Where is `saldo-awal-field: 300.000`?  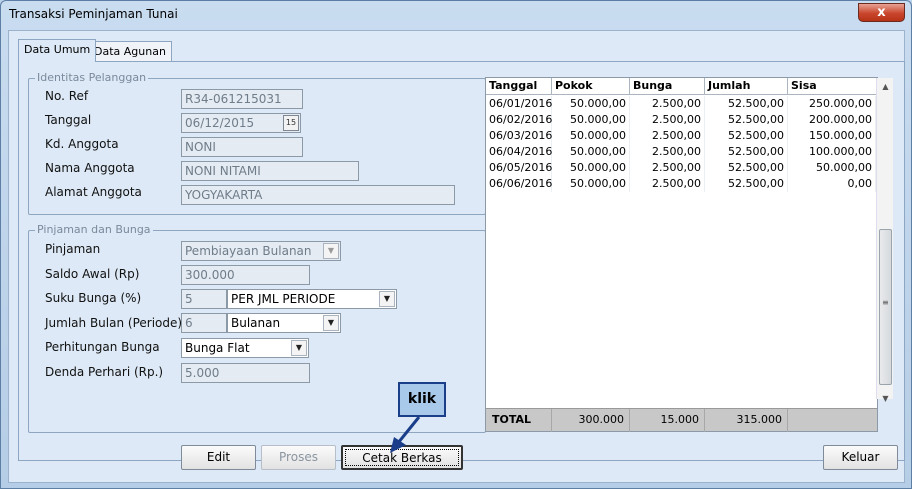
saldo-awal-field: 300.000 is located at coordinates (245, 275).